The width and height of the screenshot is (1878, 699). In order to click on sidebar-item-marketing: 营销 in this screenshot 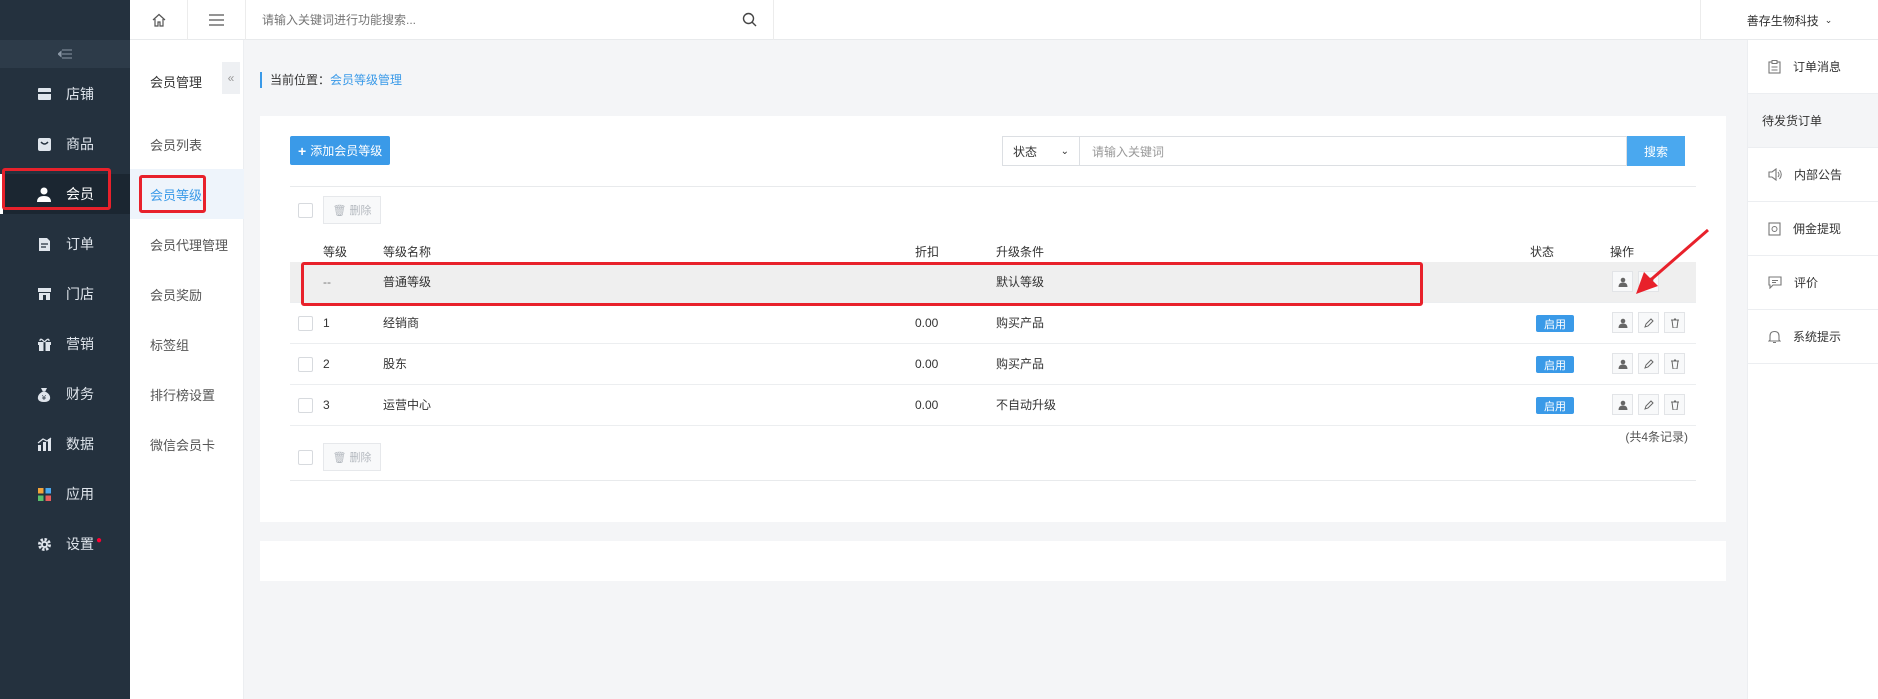, I will do `click(65, 344)`.